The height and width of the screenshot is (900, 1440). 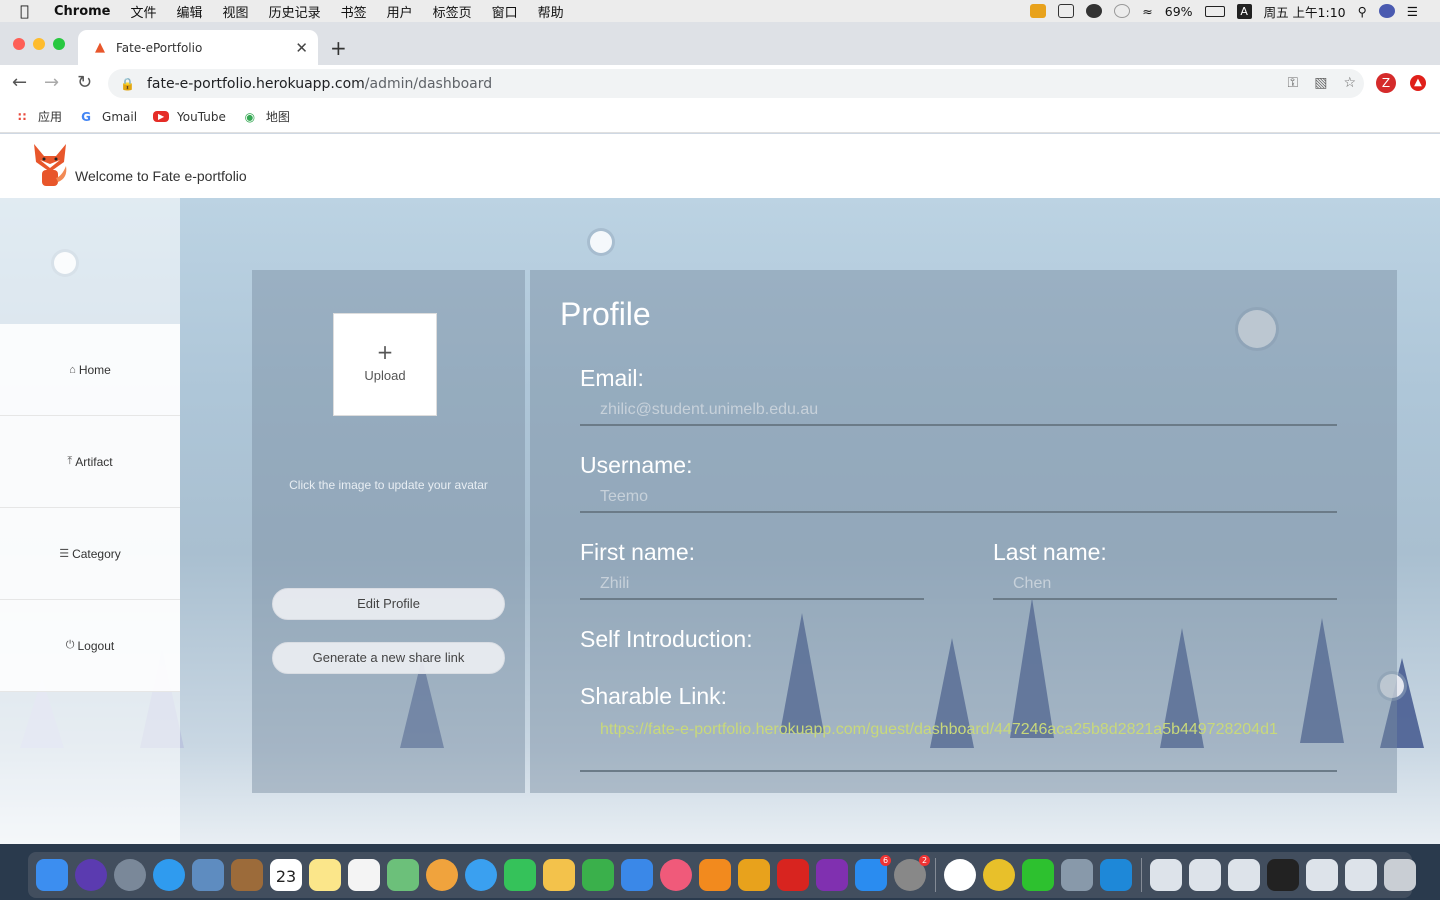 I want to click on pages-icon, so click(x=559, y=875).